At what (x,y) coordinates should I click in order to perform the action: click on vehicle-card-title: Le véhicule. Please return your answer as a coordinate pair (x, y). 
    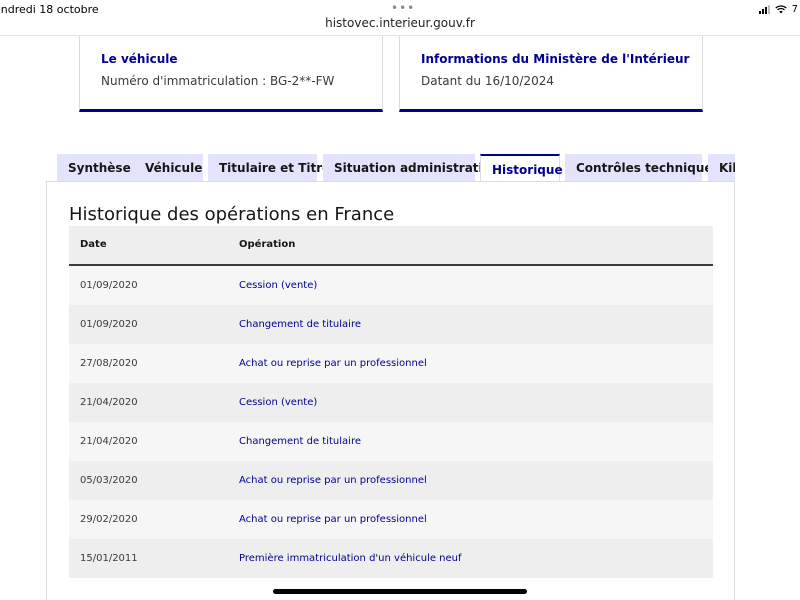
    Looking at the image, I should click on (139, 59).